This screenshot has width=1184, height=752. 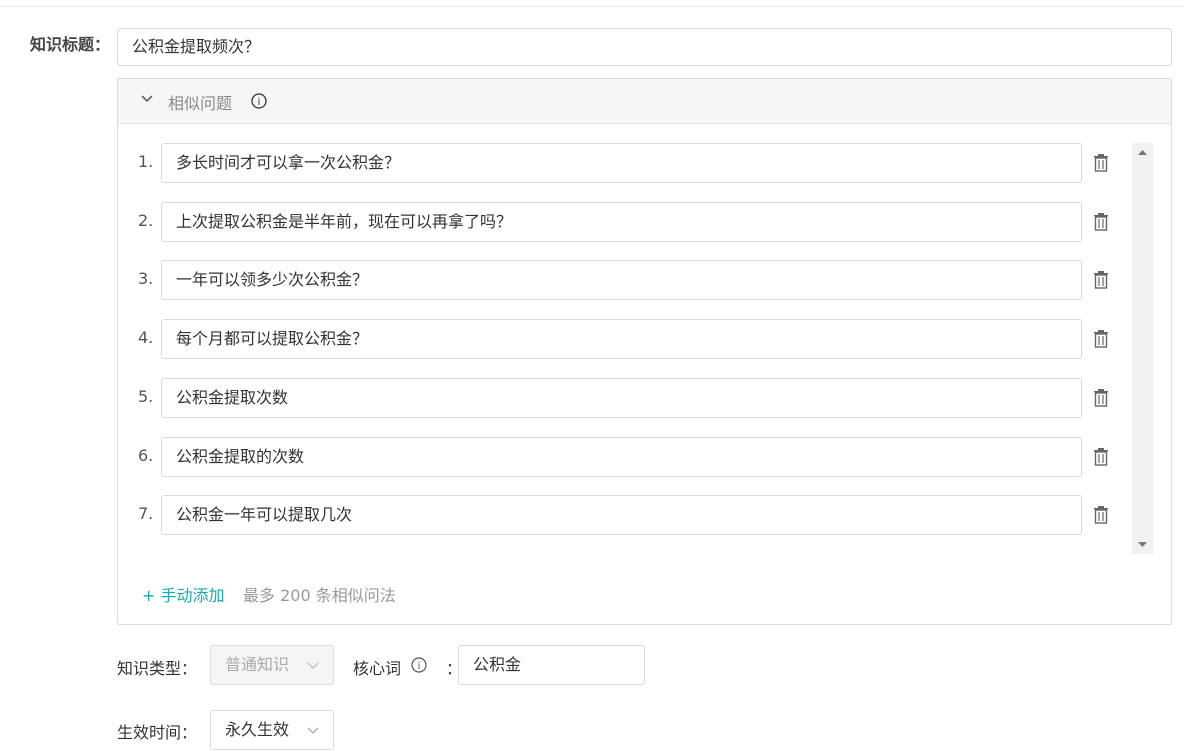 I want to click on question-number: 4., so click(x=146, y=337).